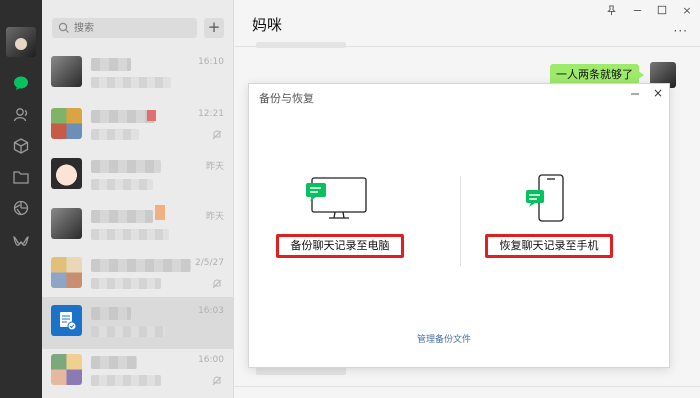  Describe the element at coordinates (214, 28) in the screenshot. I see `add-button: +` at that location.